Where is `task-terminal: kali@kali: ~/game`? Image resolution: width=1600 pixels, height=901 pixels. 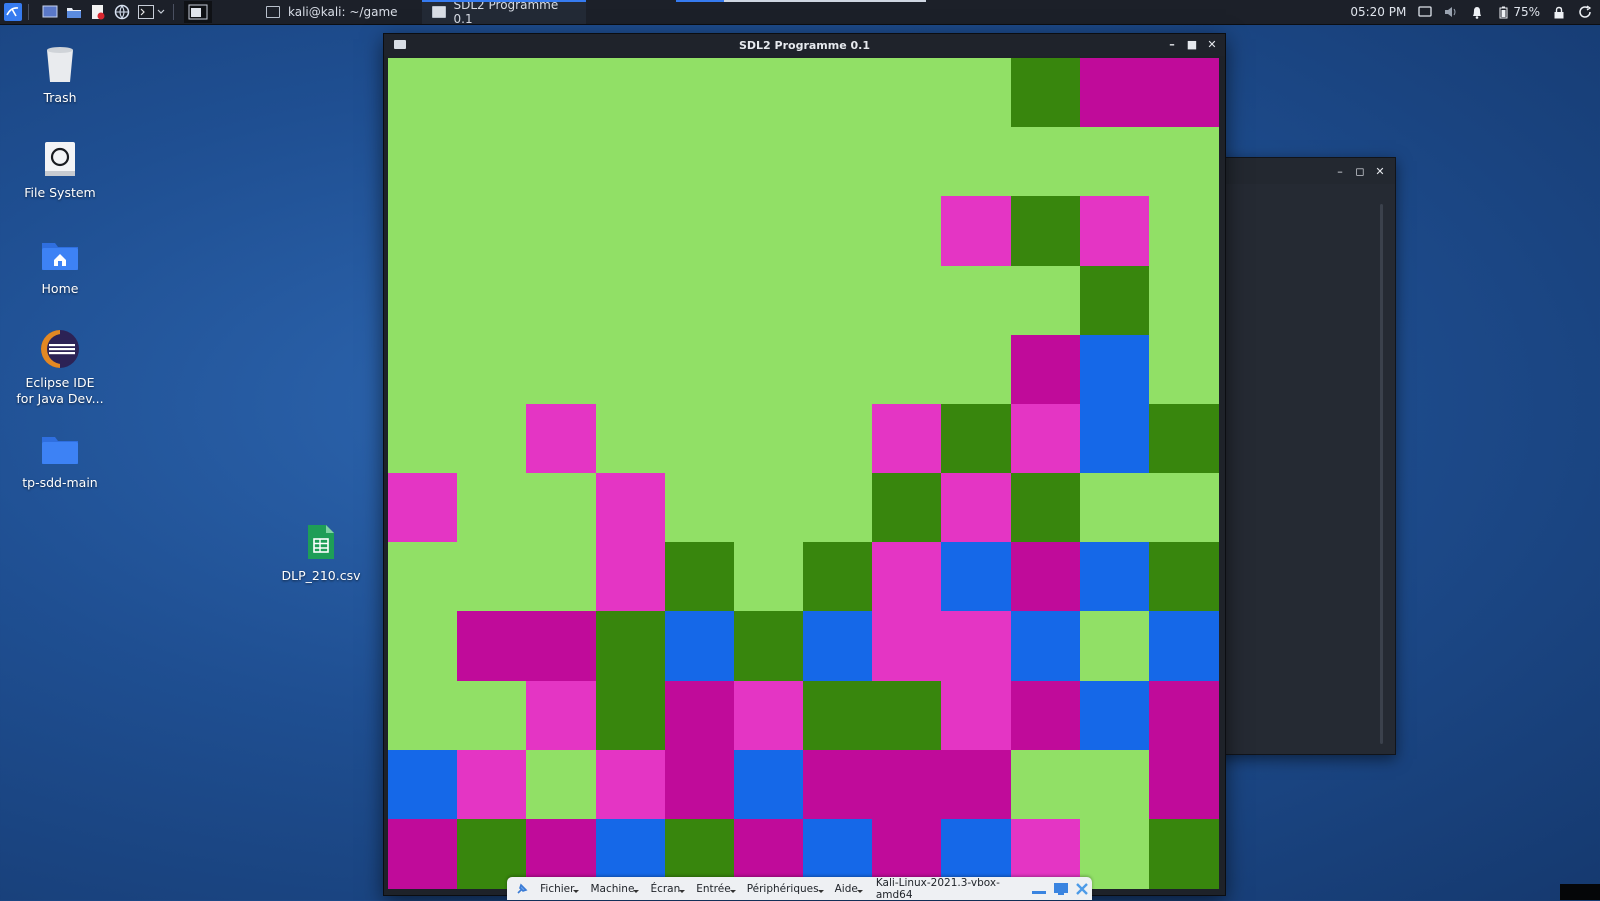
task-terminal: kali@kali: ~/game is located at coordinates (338, 12).